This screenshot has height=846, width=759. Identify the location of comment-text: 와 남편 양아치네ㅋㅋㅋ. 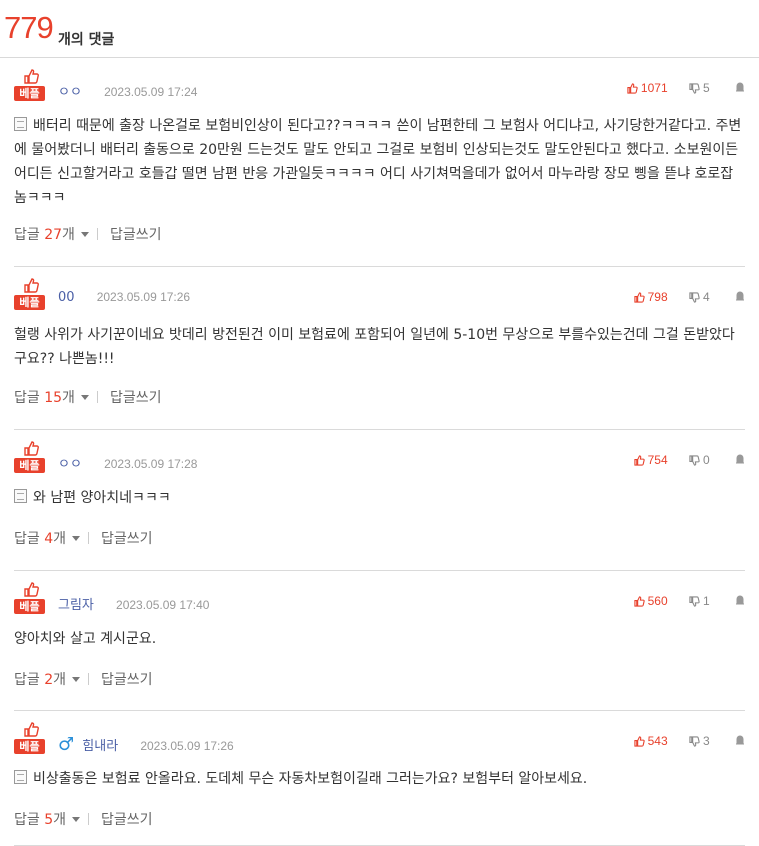
(102, 498).